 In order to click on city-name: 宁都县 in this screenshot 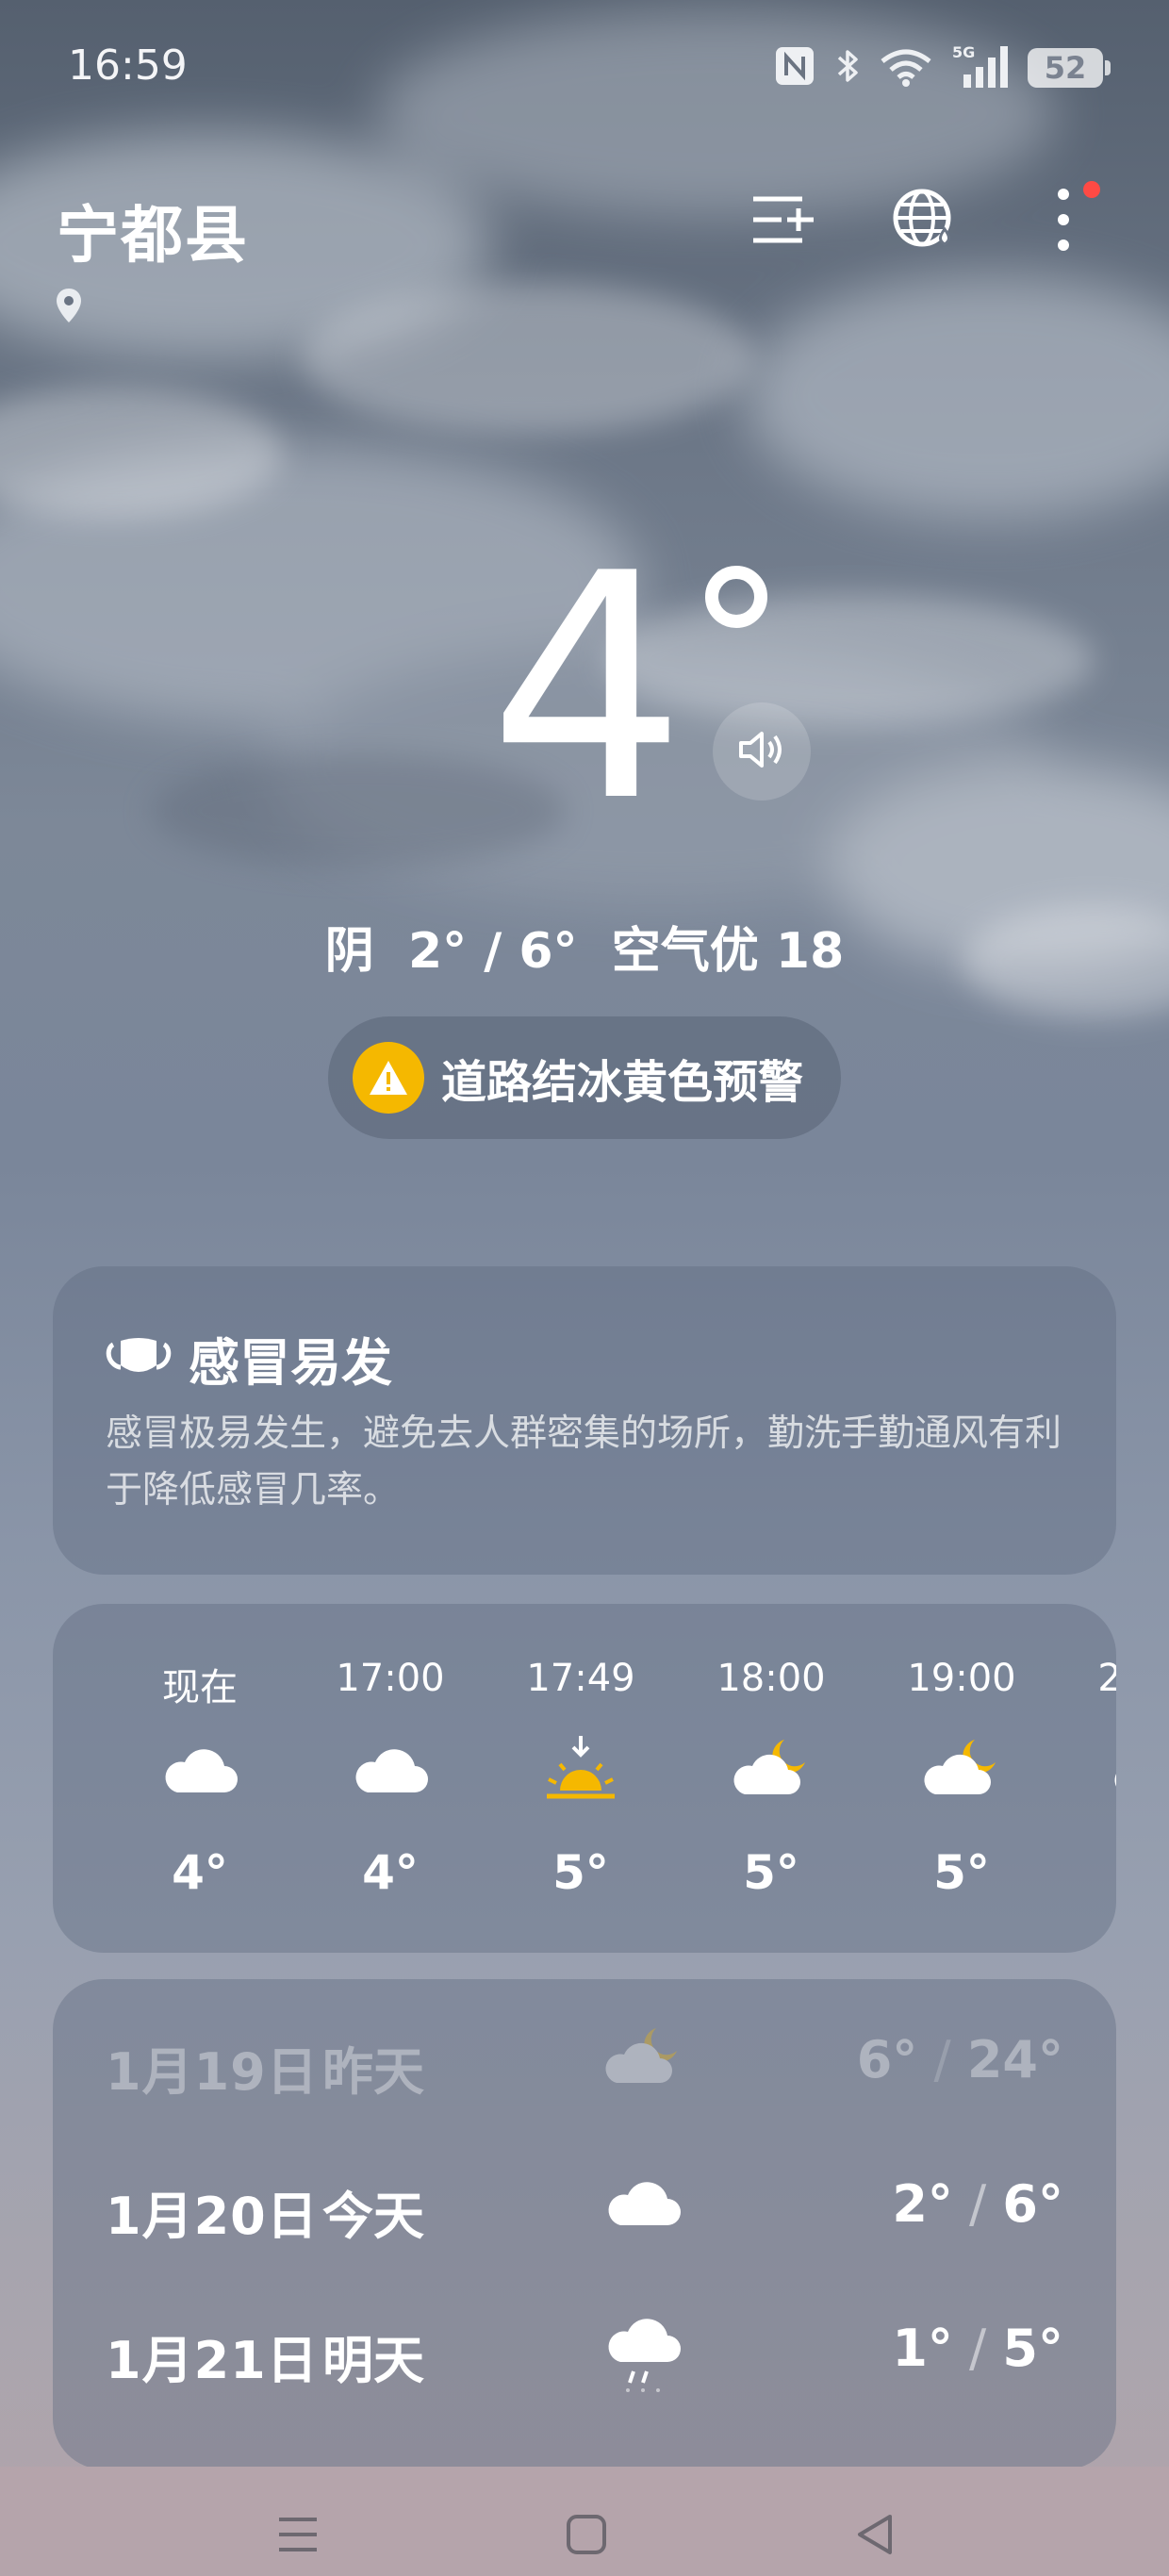, I will do `click(153, 230)`.